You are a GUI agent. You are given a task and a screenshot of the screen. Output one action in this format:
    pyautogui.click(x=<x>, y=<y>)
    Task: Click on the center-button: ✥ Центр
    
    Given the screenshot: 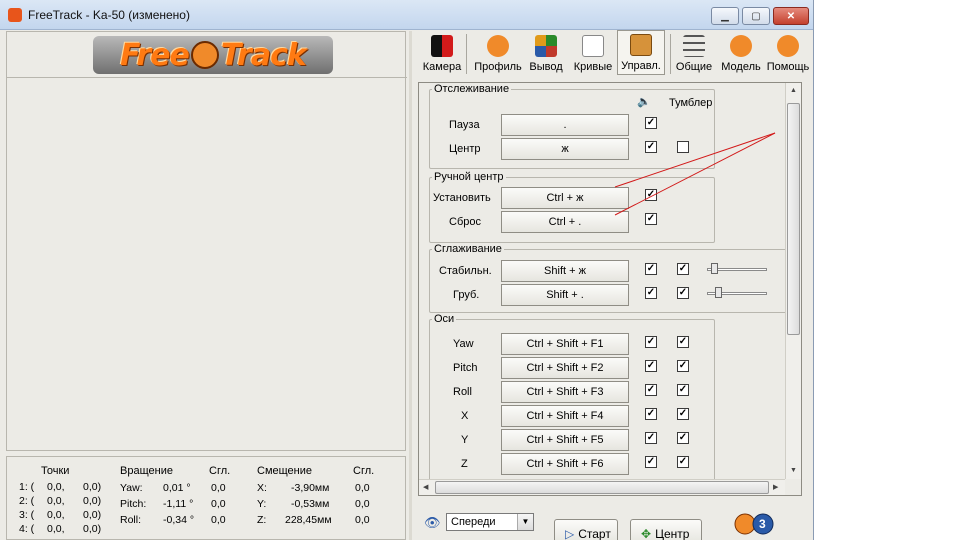 What is the action you would take?
    pyautogui.click(x=666, y=529)
    